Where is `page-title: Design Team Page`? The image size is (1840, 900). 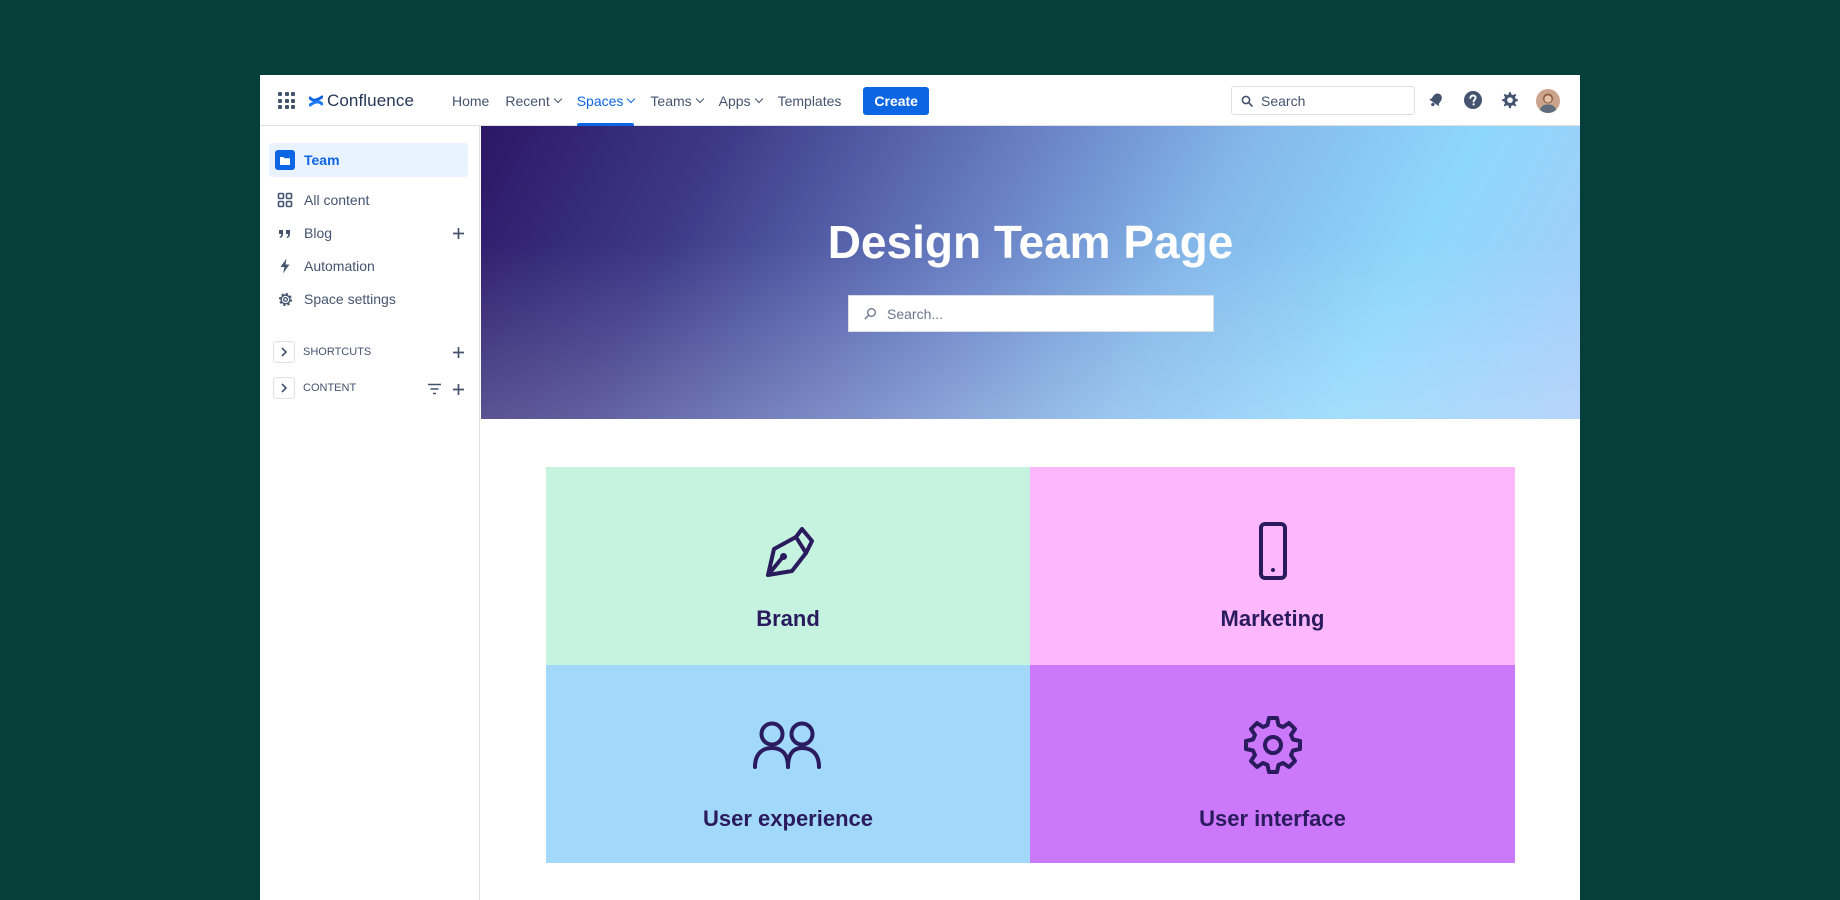
page-title: Design Team Page is located at coordinates (1030, 242).